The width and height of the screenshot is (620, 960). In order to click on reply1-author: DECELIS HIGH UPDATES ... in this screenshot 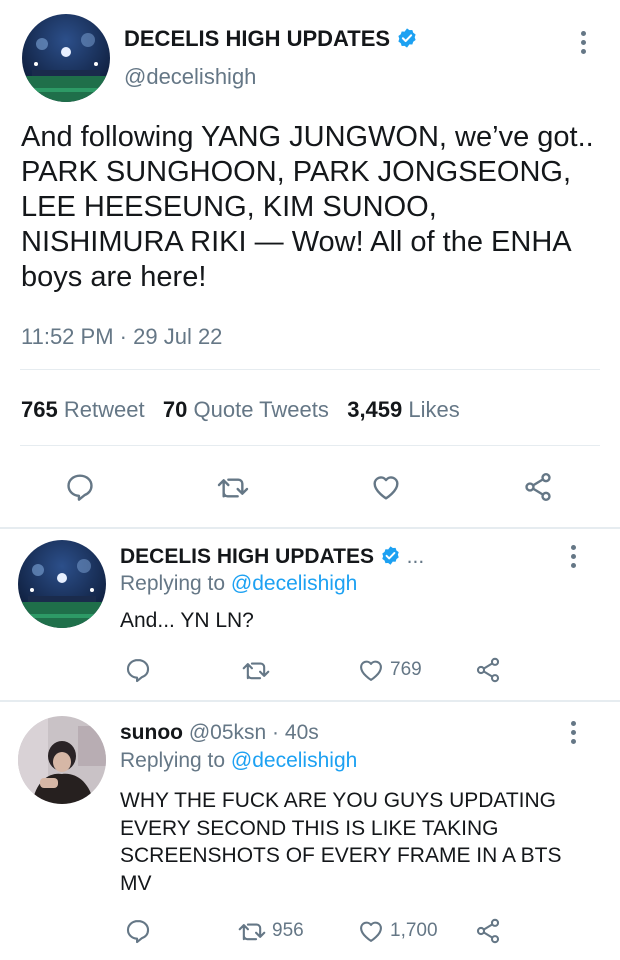, I will do `click(272, 558)`.